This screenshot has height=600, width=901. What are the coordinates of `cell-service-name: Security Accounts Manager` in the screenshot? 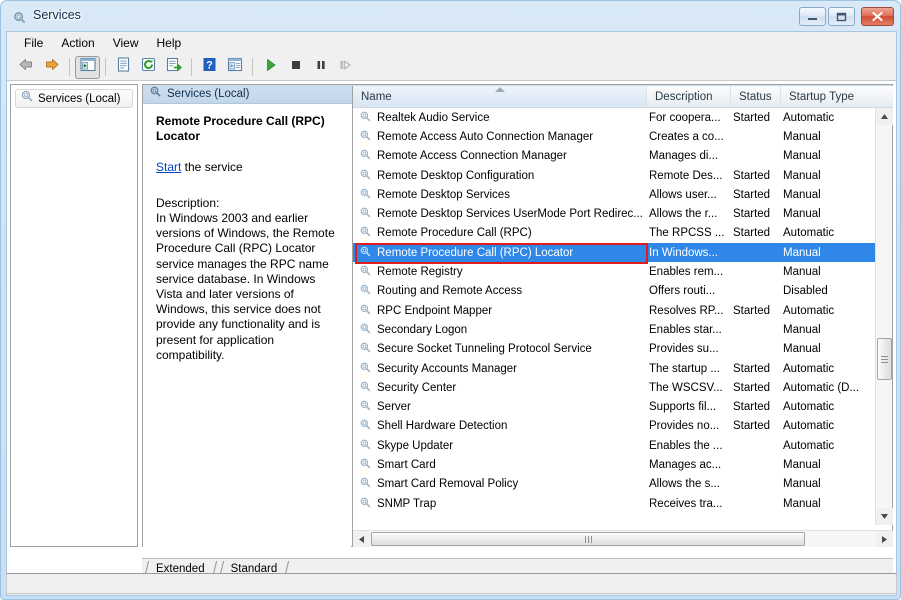 It's located at (500, 369).